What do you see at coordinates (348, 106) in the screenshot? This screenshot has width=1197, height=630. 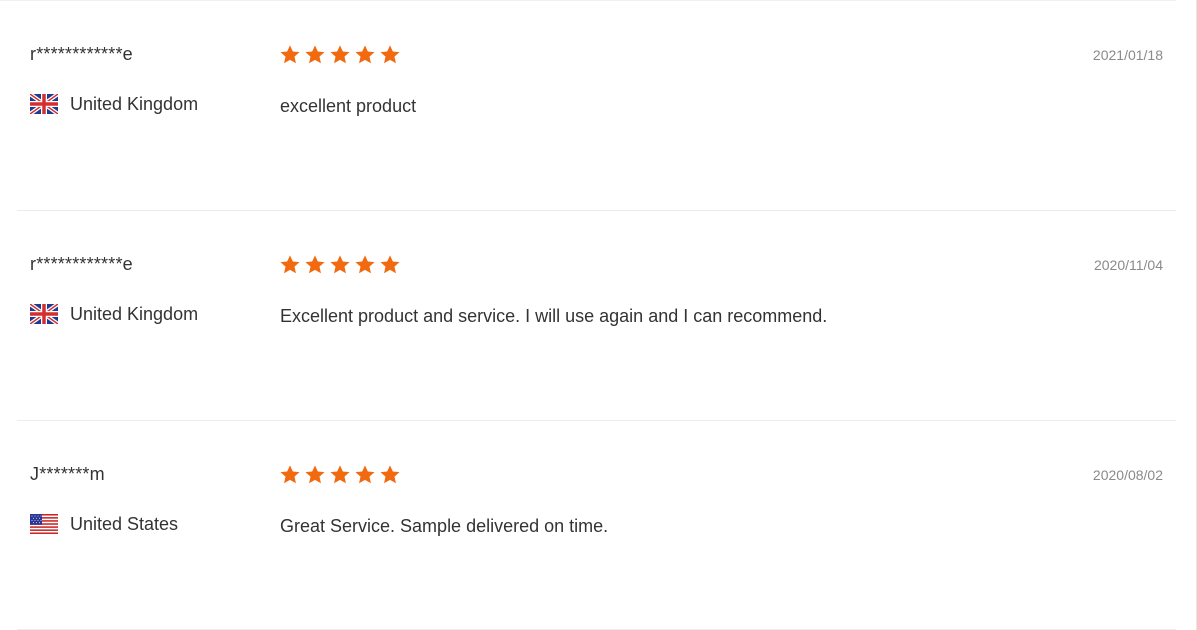 I see `review-comment: excellent product` at bounding box center [348, 106].